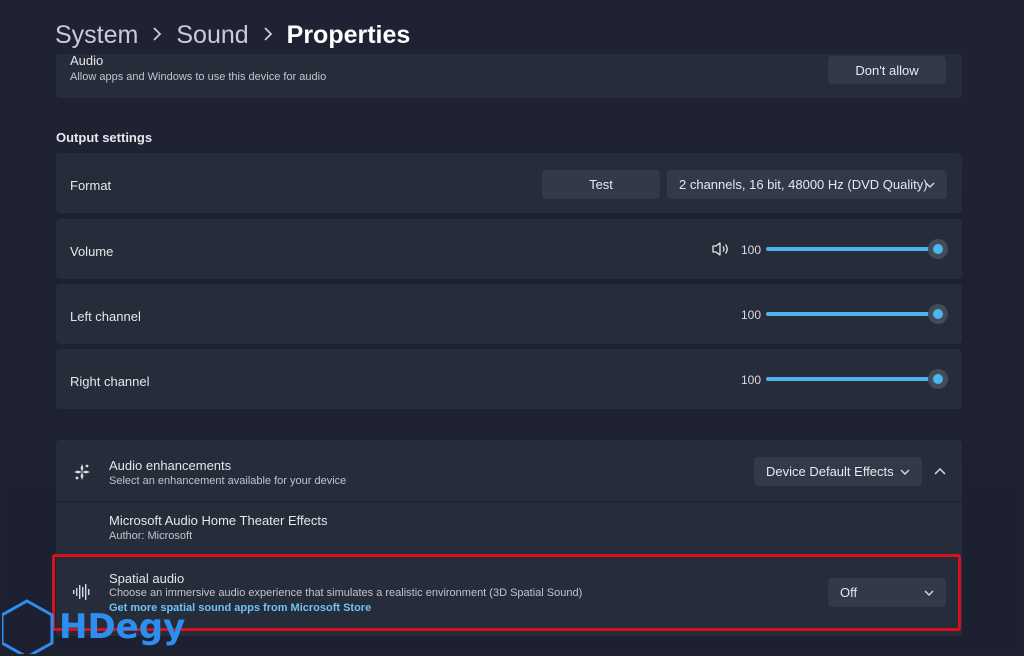 This screenshot has height=656, width=1024. I want to click on expander-divider, so click(509, 501).